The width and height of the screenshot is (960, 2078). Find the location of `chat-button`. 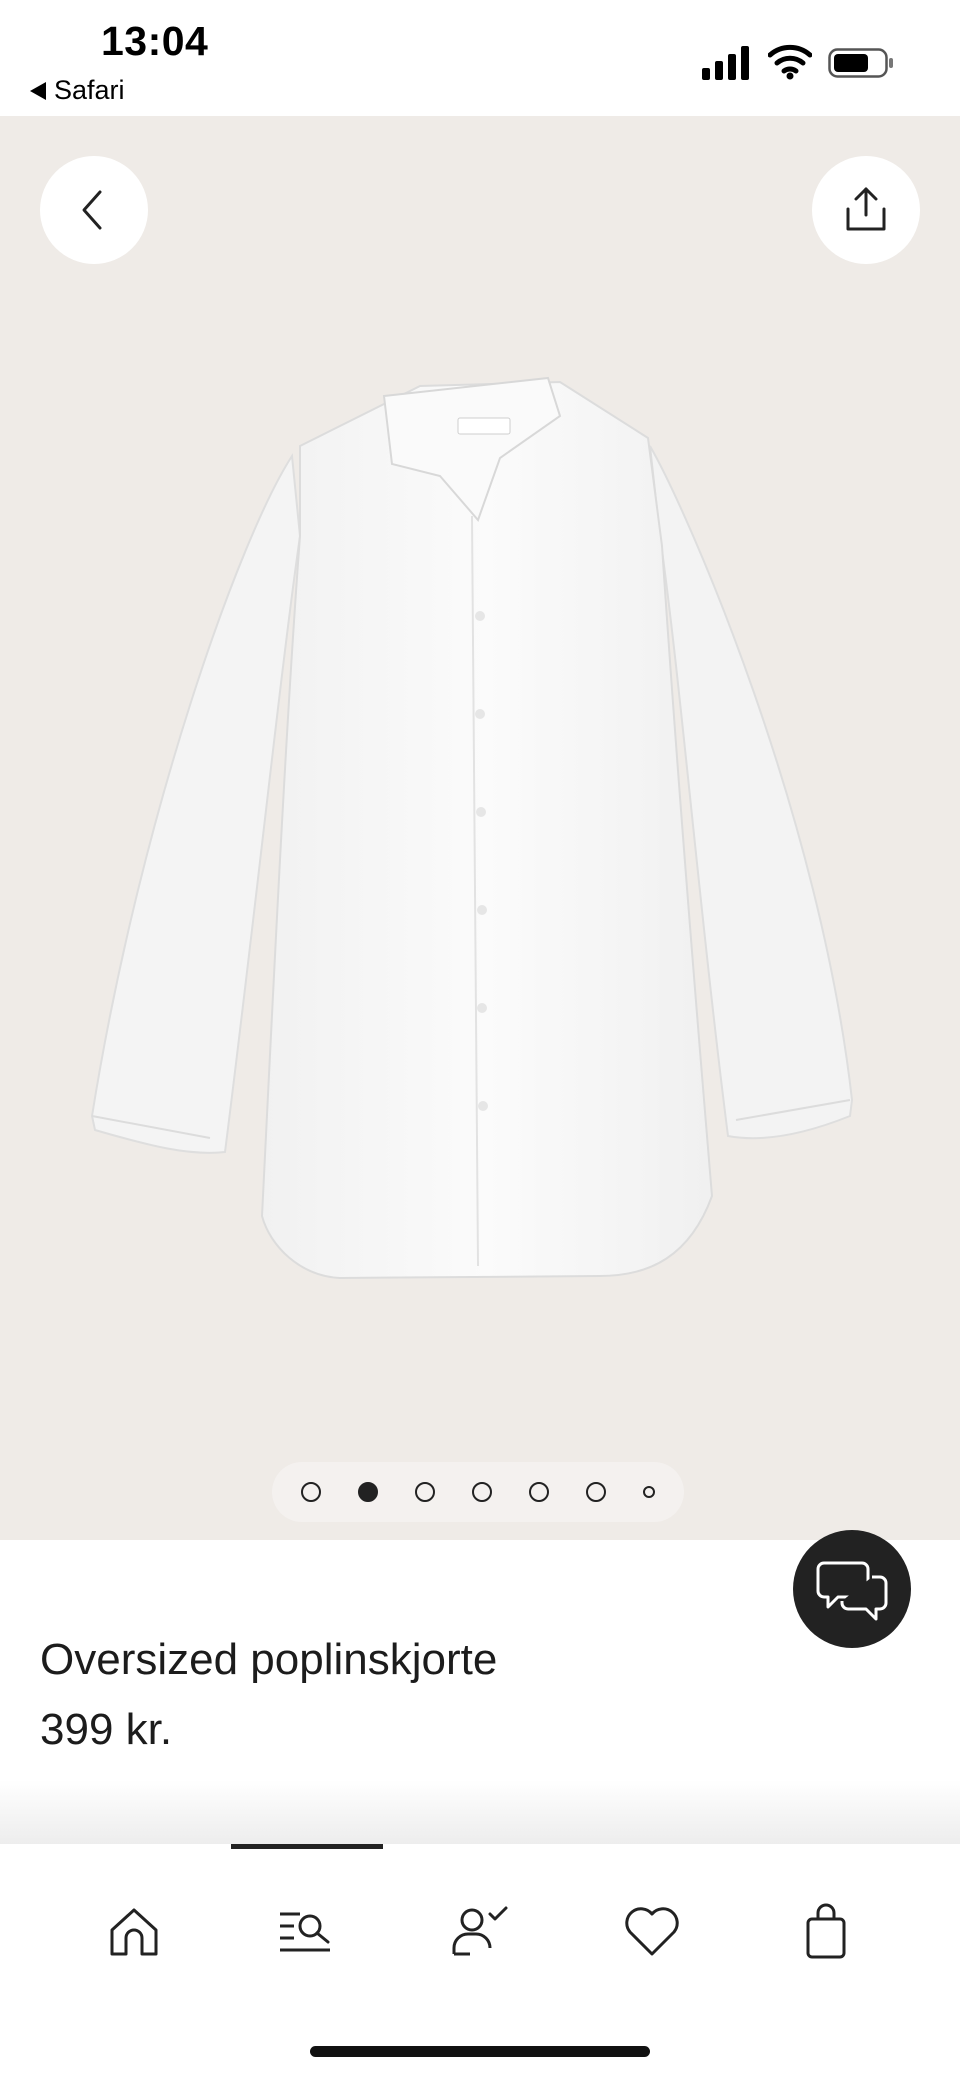

chat-button is located at coordinates (852, 1589).